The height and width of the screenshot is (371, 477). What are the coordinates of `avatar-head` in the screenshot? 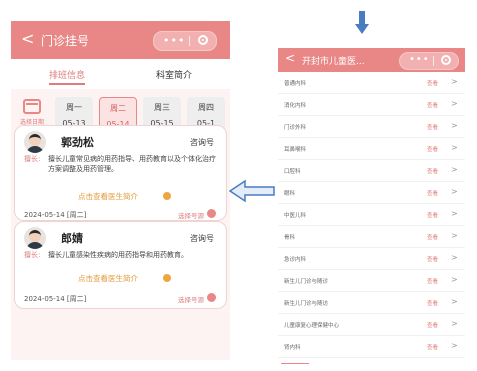 It's located at (35, 140).